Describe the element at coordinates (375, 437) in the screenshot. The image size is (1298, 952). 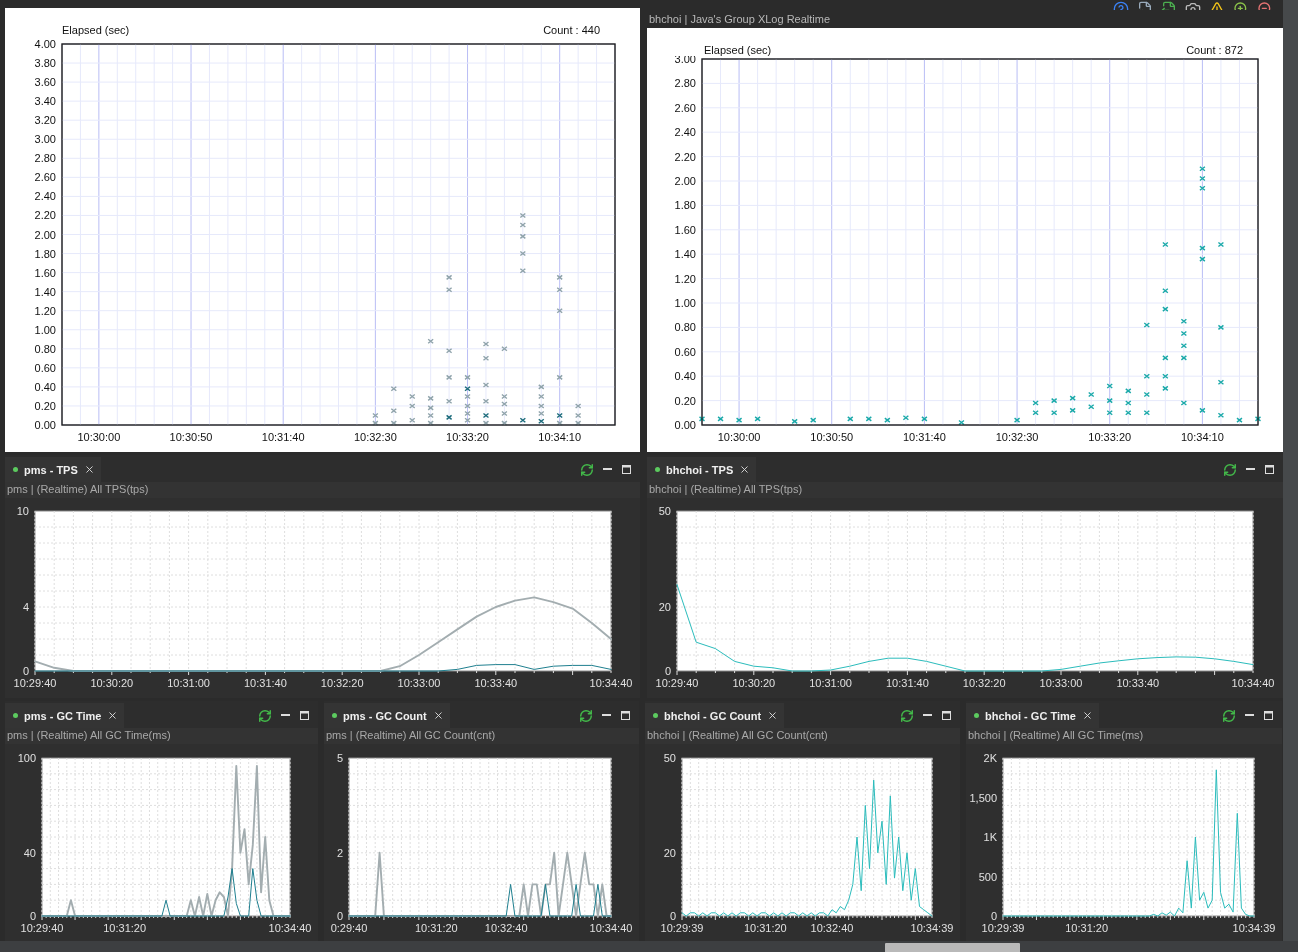
I see `axis-label: 10:32:30` at that location.